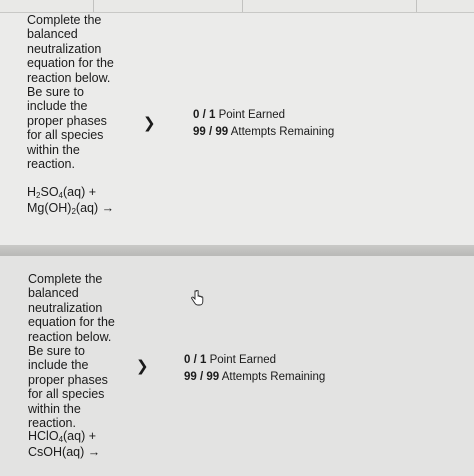 This screenshot has height=476, width=474. I want to click on chemical-equation: H2SO4(aq) + Mg(OH)2(aq) →, so click(70, 200).